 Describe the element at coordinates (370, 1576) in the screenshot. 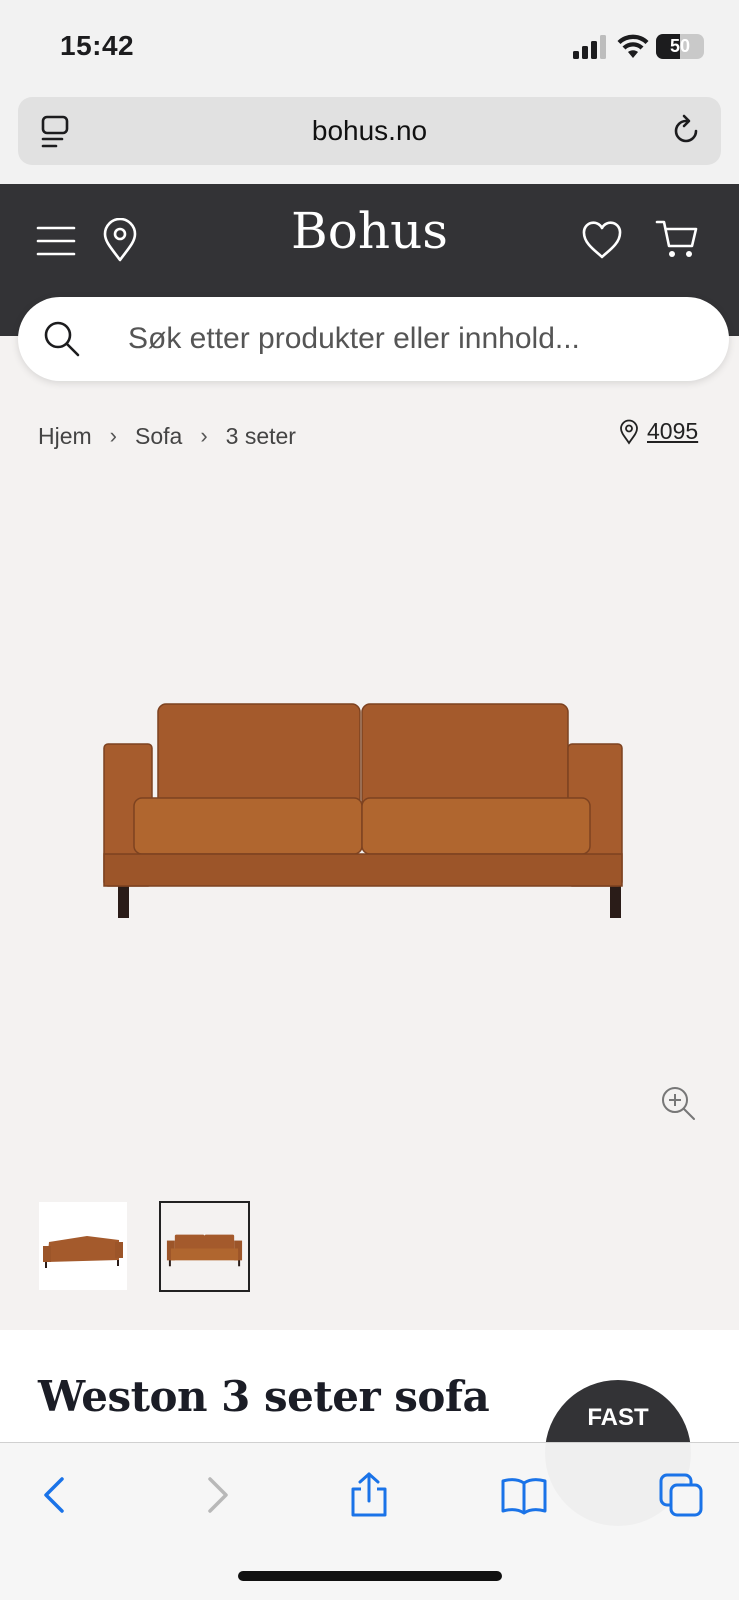

I see `home-indicator` at that location.